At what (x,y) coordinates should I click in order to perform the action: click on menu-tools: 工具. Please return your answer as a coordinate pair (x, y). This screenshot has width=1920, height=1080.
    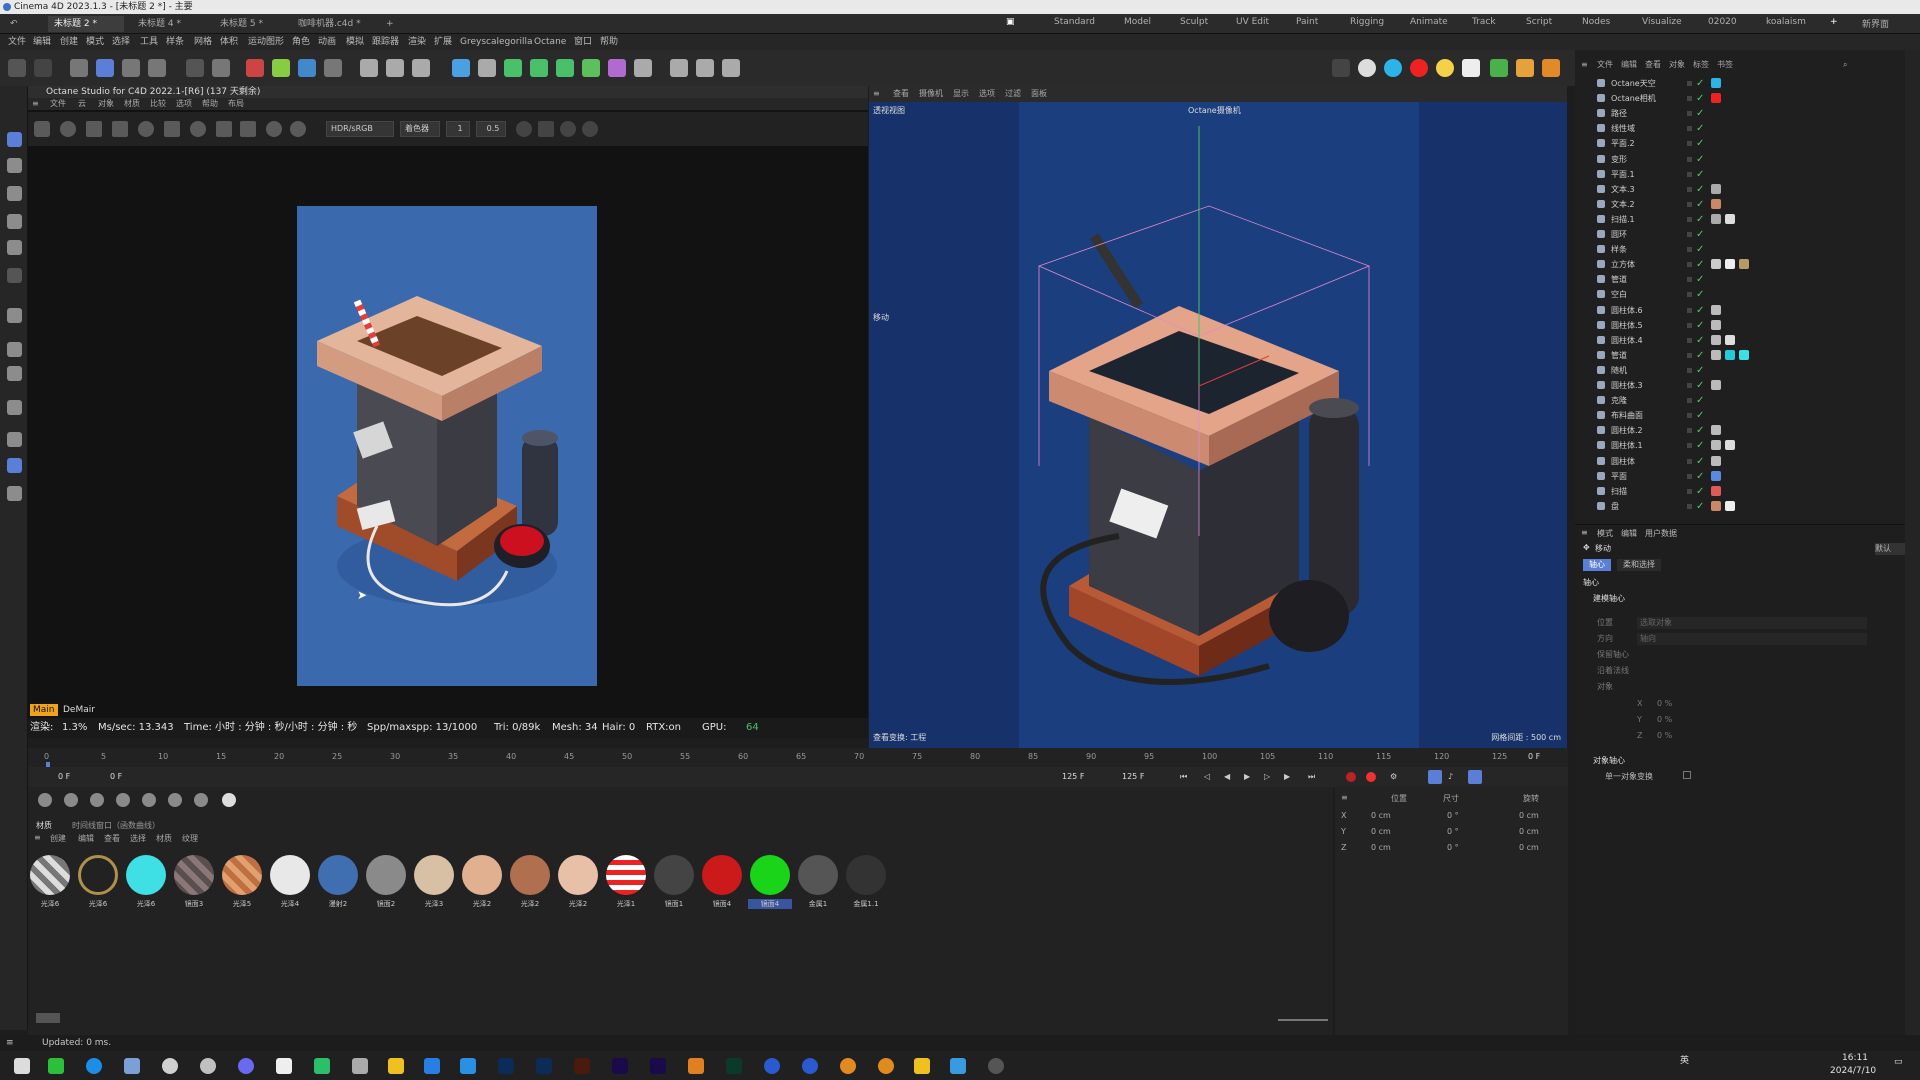
    Looking at the image, I should click on (149, 42).